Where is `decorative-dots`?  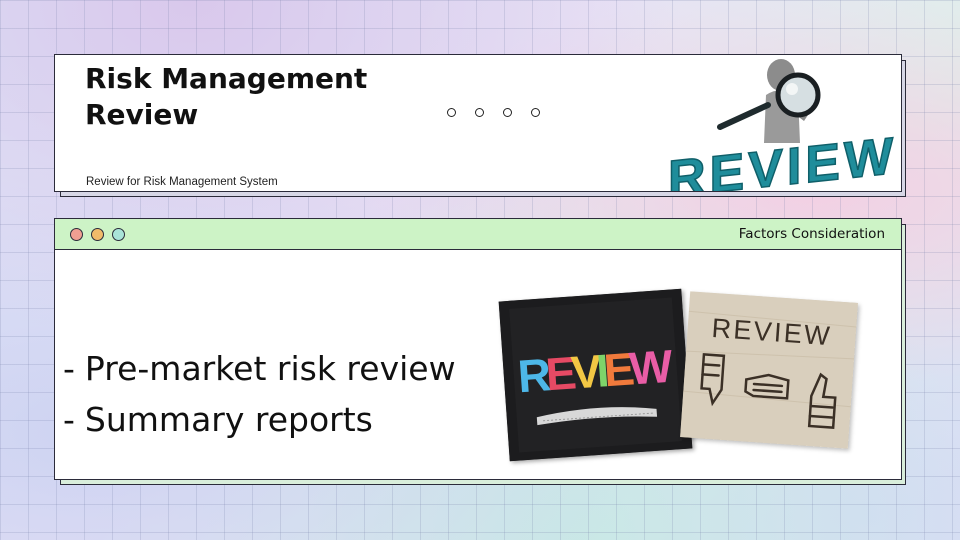
decorative-dots is located at coordinates (493, 112).